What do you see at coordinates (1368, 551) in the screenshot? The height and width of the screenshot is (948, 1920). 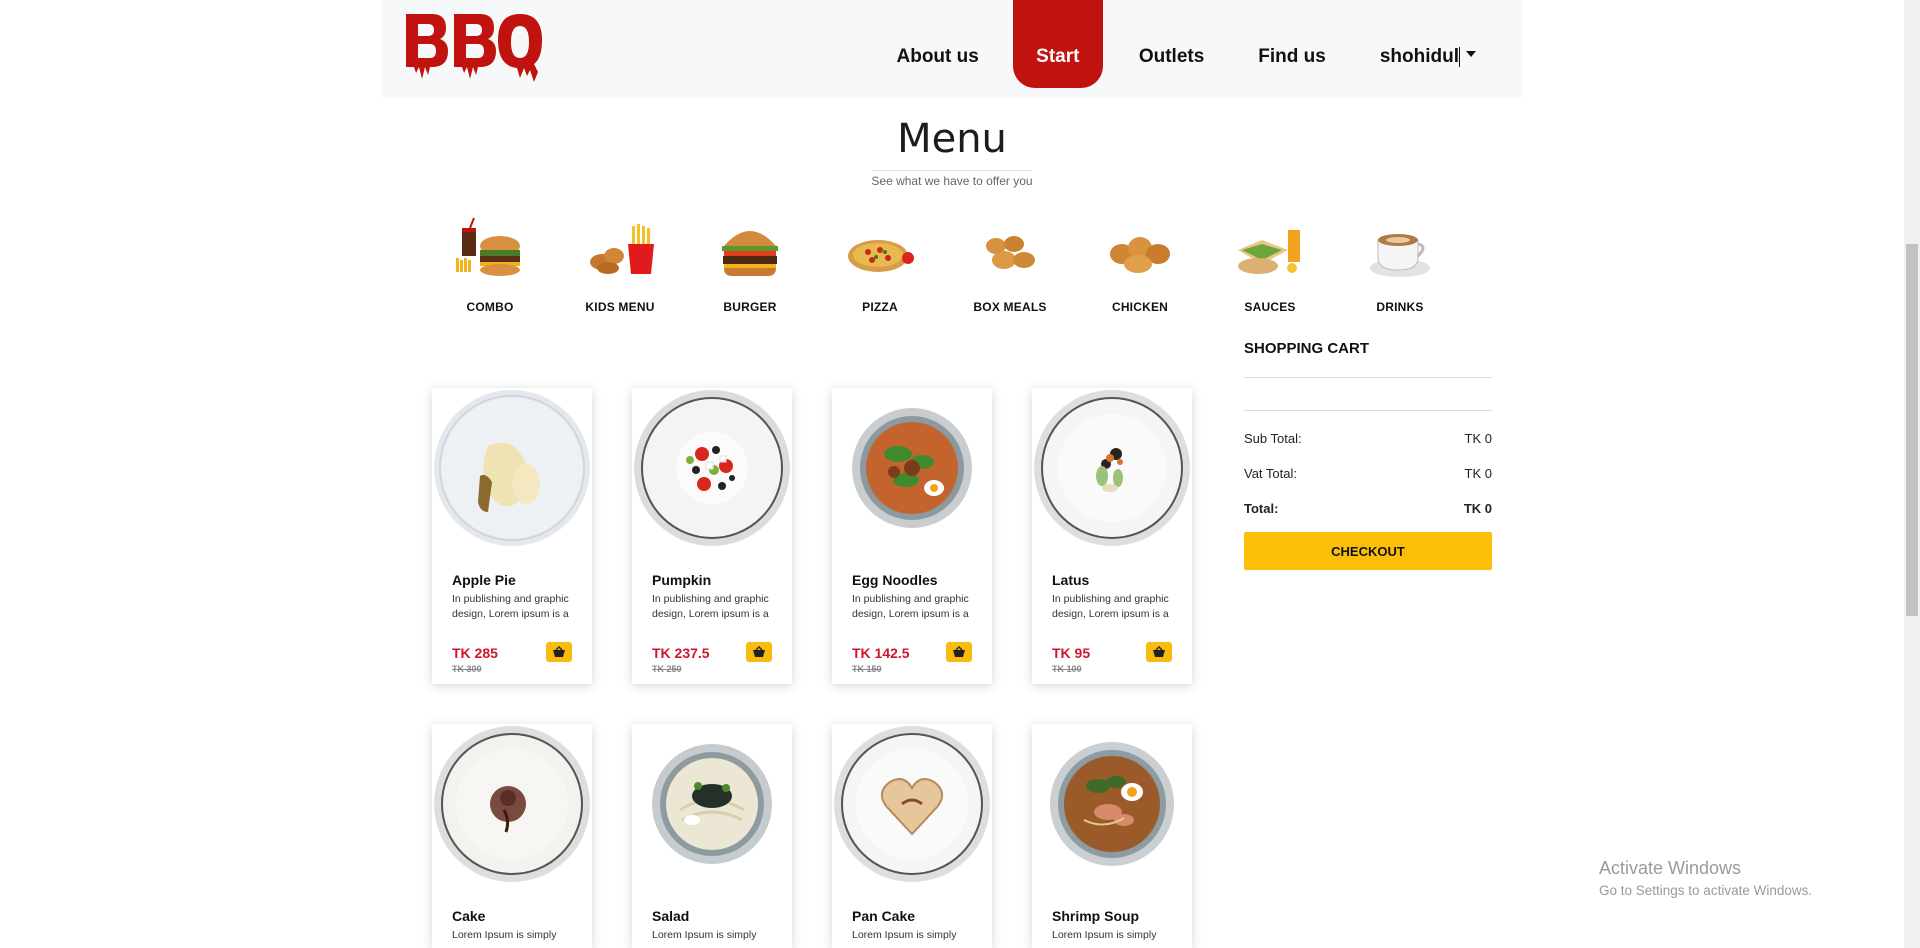 I see `checkout-button: CHECKOUT` at bounding box center [1368, 551].